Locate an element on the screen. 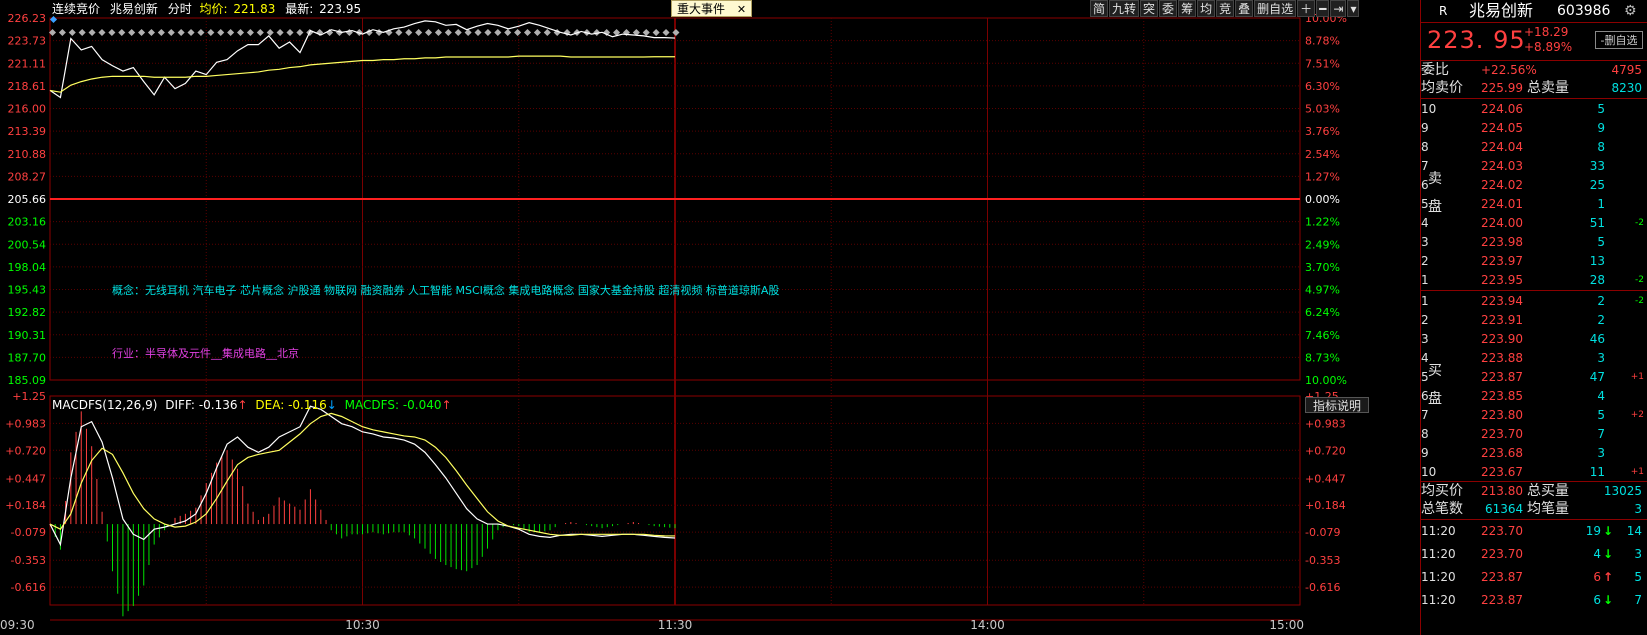 This screenshot has height=635, width=1647. price-tick-label: 187.70 is located at coordinates (27, 357).